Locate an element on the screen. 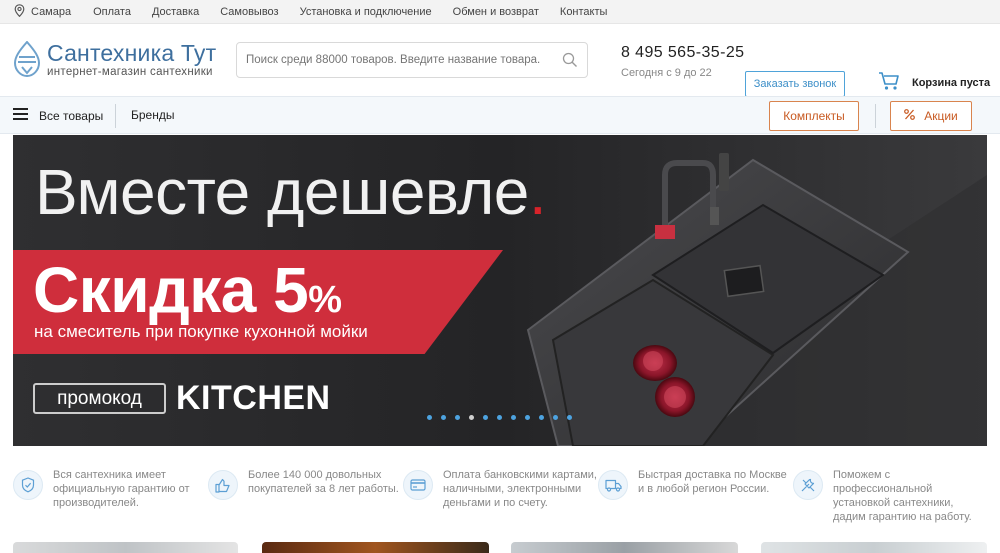  callback-button: Заказать звонок is located at coordinates (795, 84).